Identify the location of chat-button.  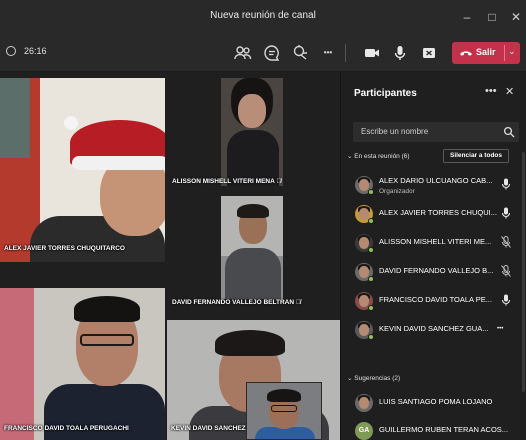
(272, 53).